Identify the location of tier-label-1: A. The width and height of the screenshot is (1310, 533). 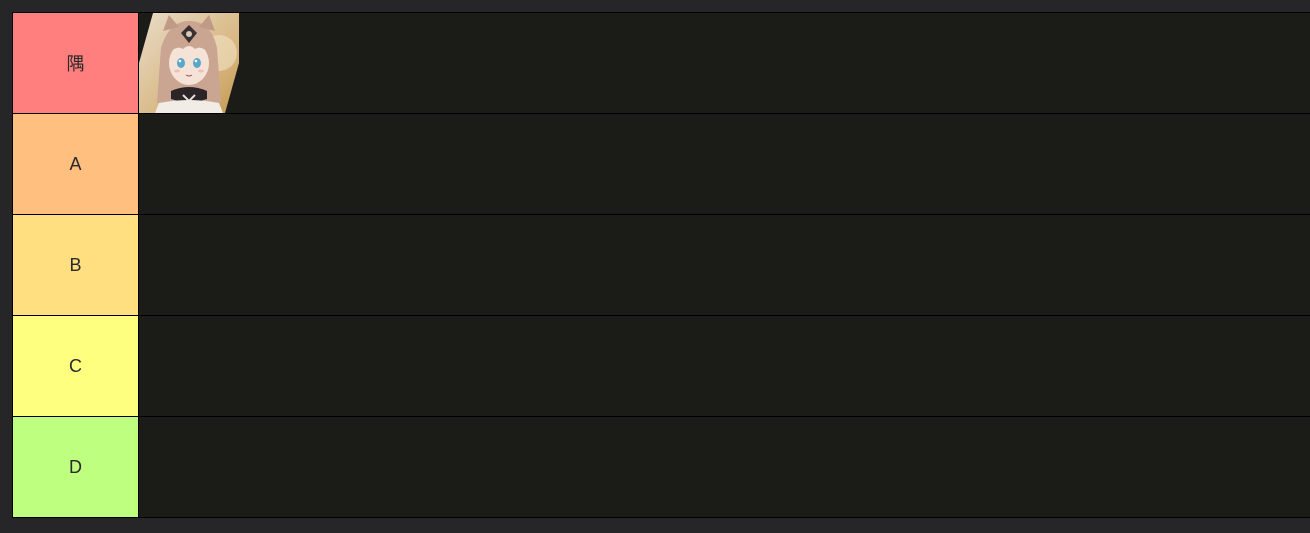
(75, 164).